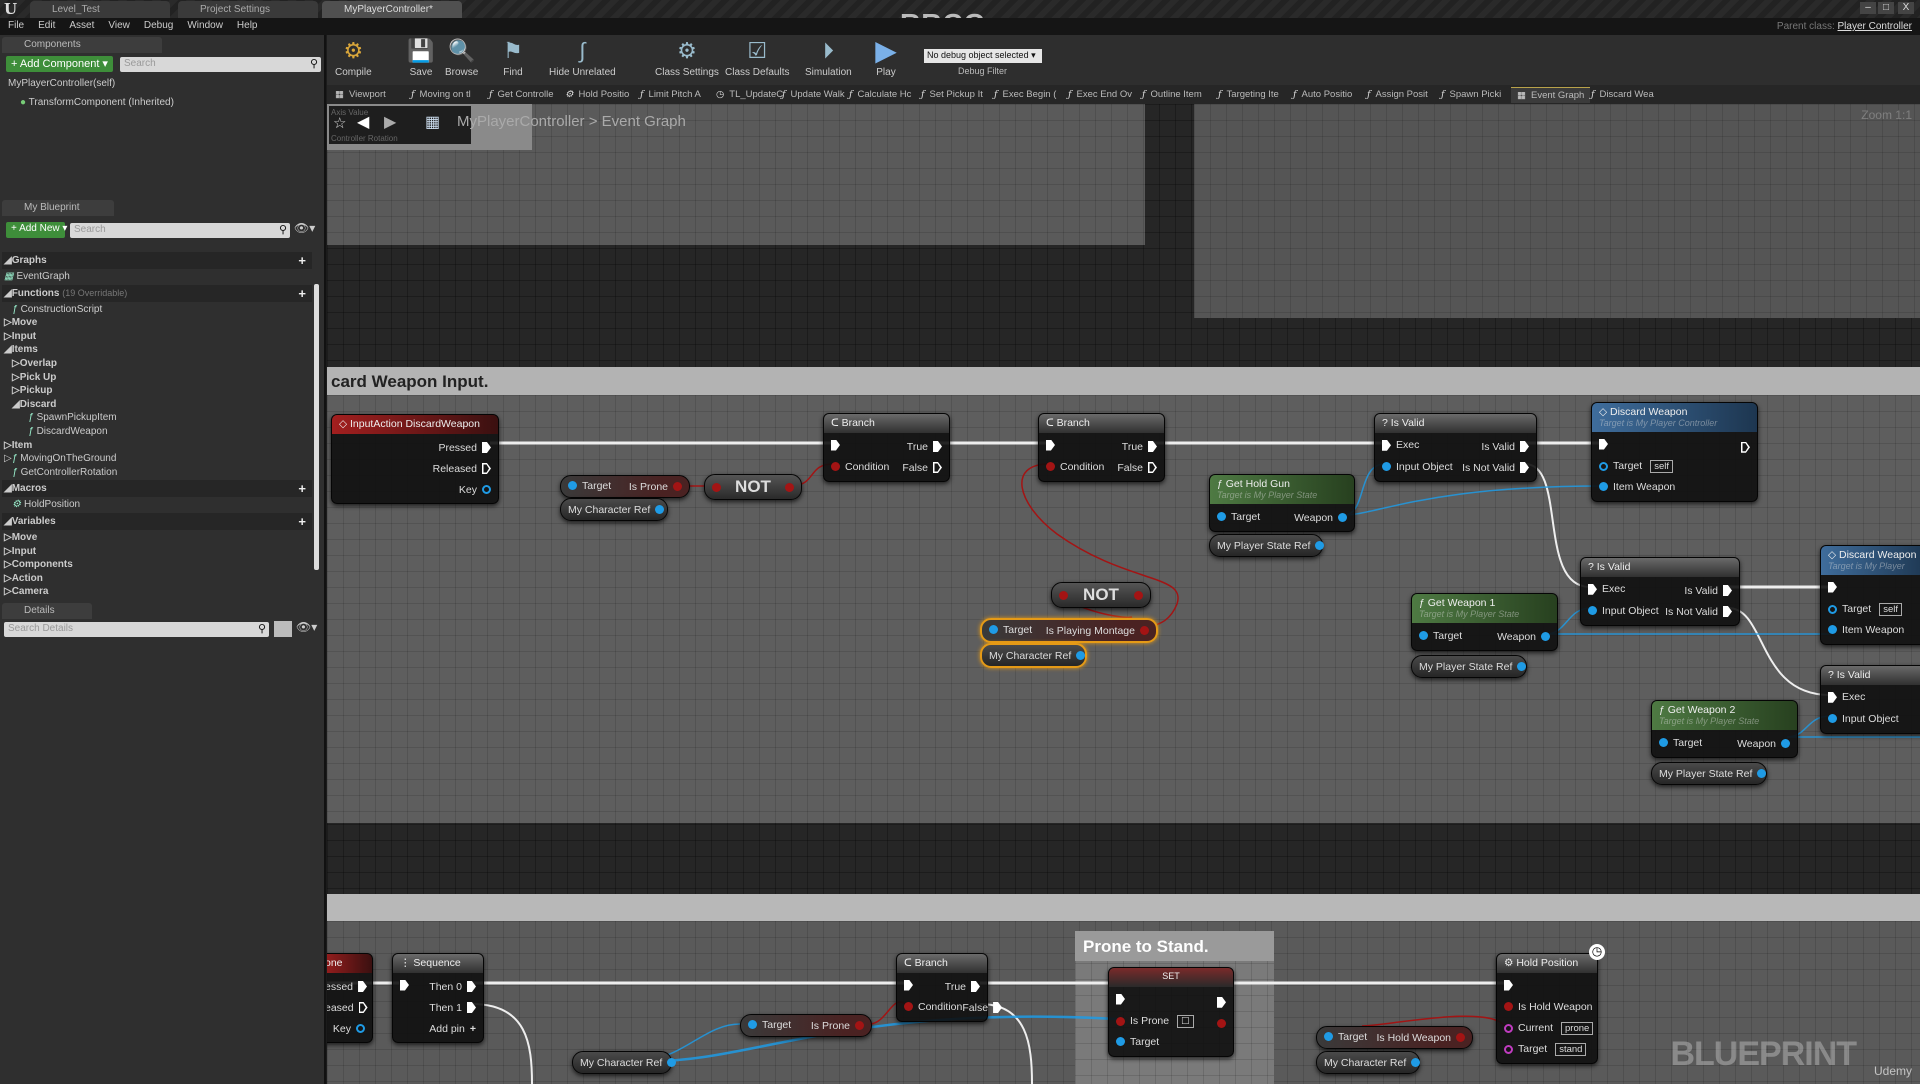 This screenshot has width=1920, height=1084. I want to click on add-component-button: + Add Component ▾, so click(59, 64).